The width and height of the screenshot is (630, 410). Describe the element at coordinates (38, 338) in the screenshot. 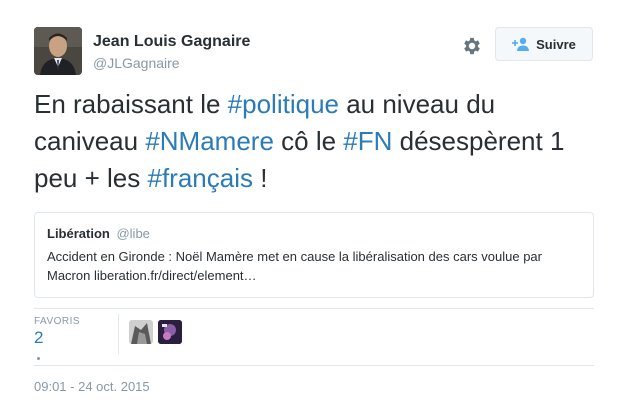

I see `favorites-count: 2` at that location.